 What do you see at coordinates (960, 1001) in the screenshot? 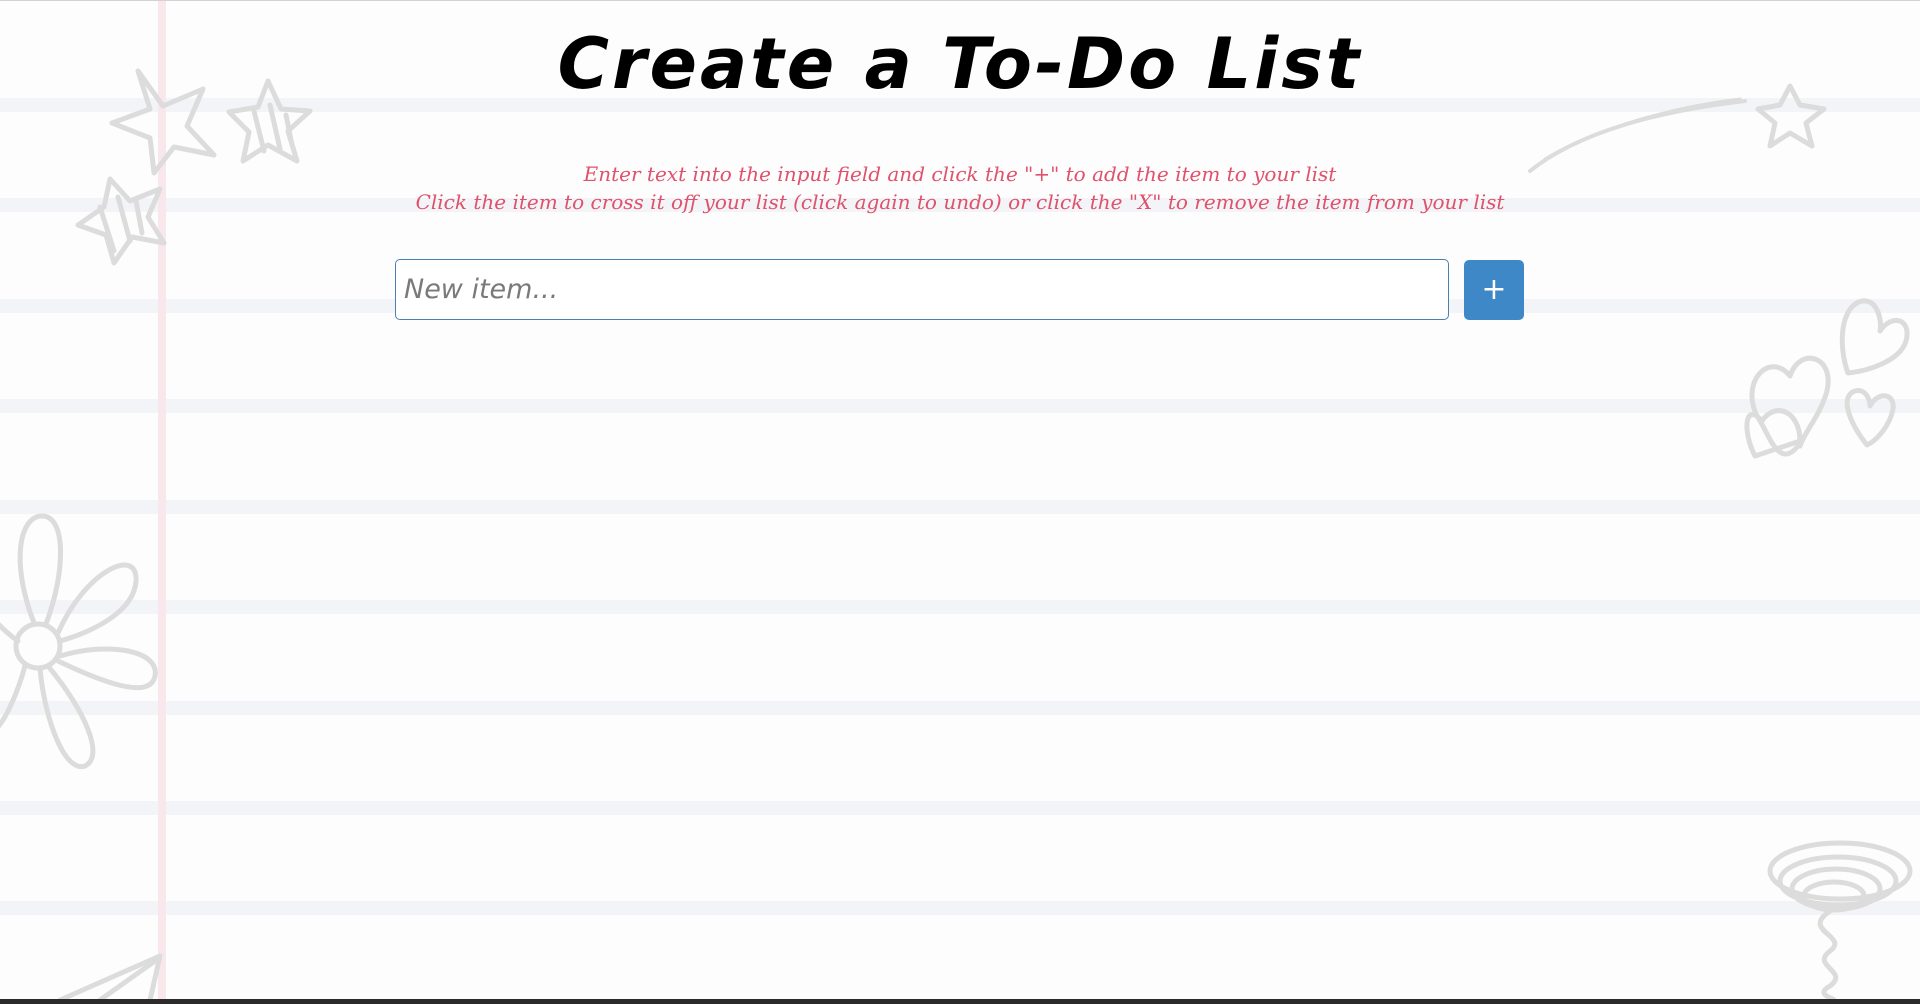
I see `window-bottom-edge` at bounding box center [960, 1001].